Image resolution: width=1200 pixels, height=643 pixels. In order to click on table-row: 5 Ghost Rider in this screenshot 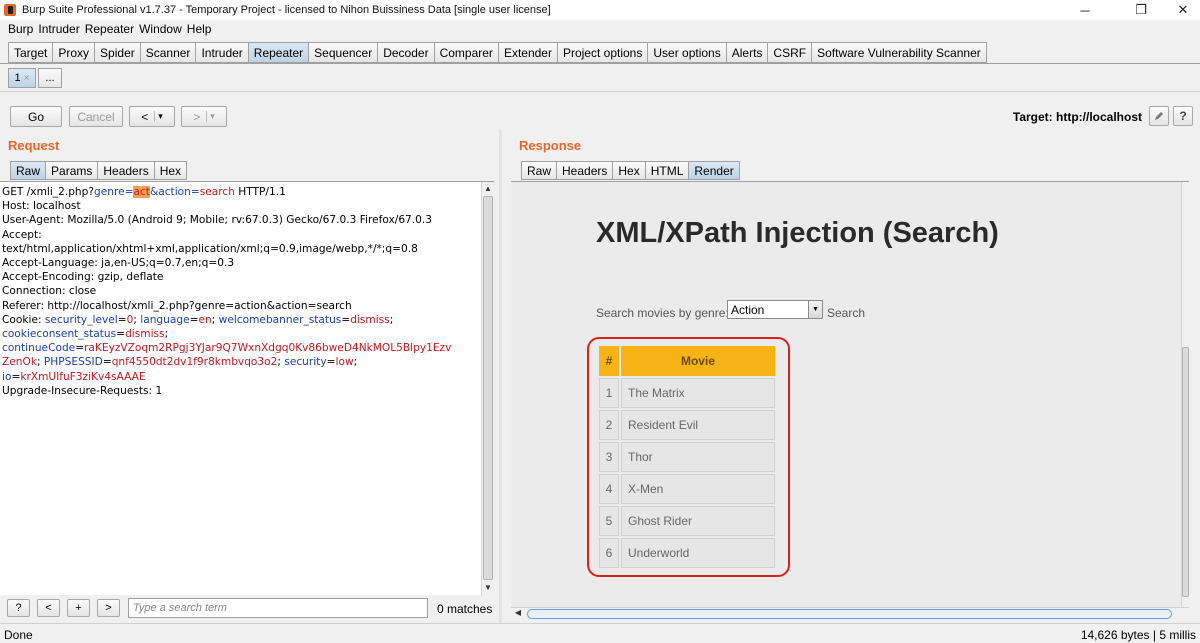, I will do `click(687, 521)`.